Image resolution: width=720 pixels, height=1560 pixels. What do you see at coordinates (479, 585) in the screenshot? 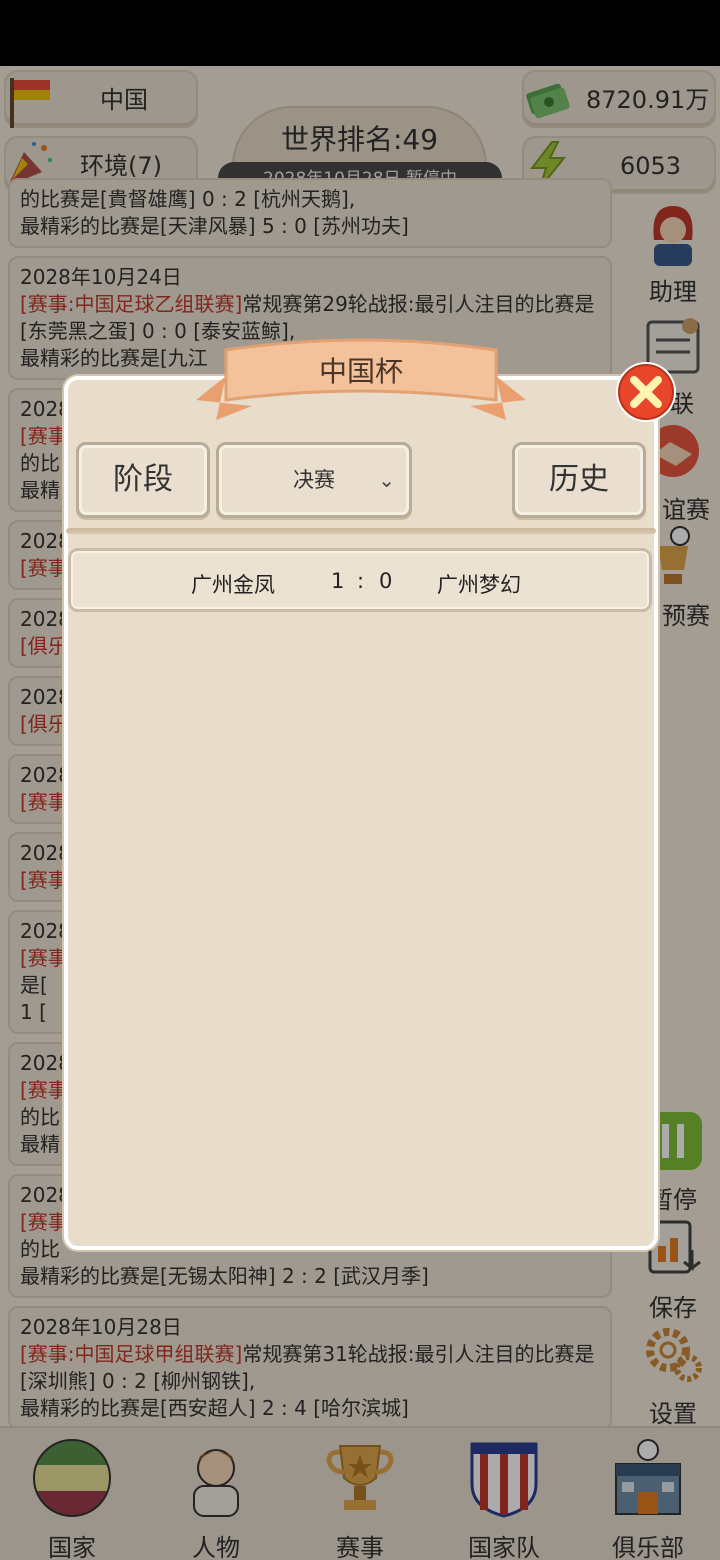
I see `away-team: 广州梦幻` at bounding box center [479, 585].